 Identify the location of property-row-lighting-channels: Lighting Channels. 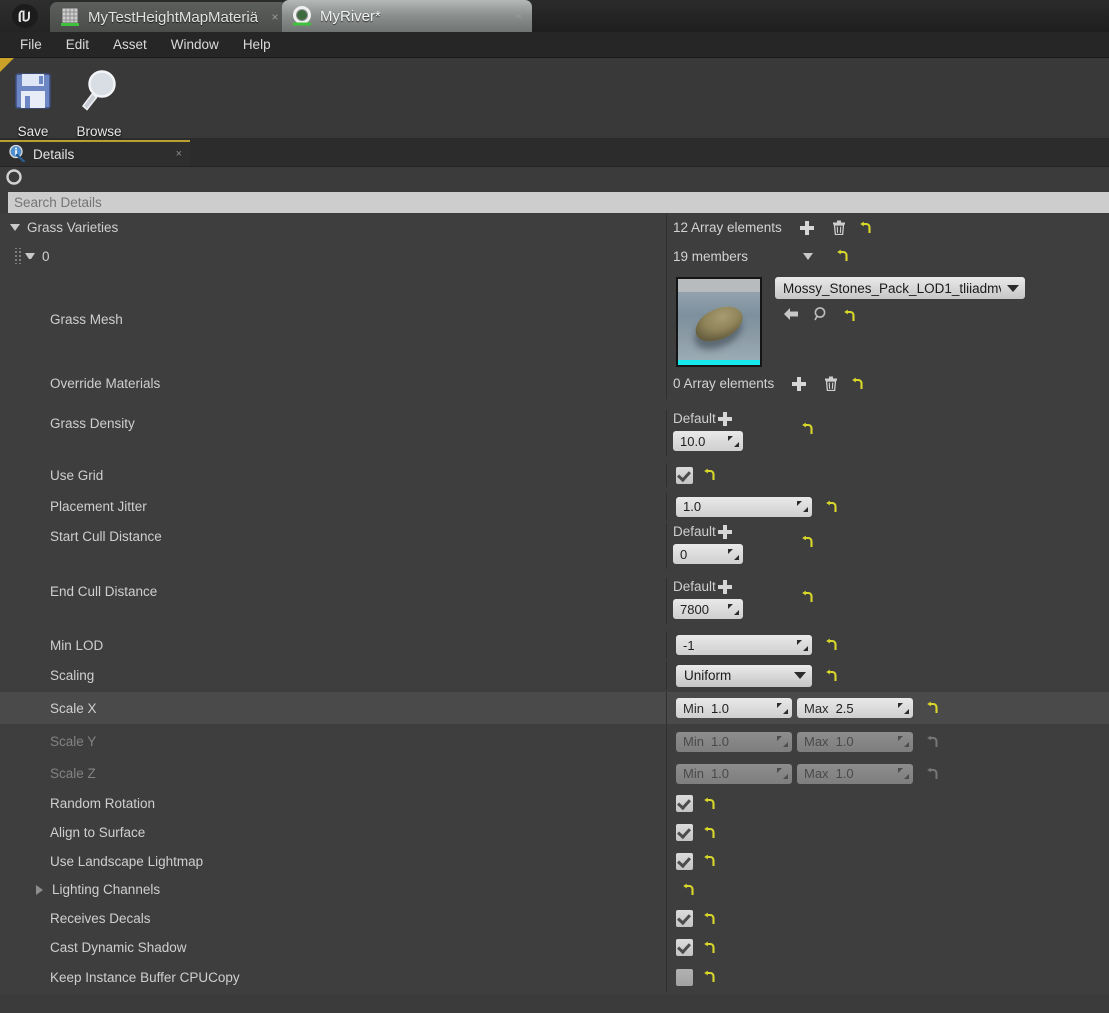
(554, 889).